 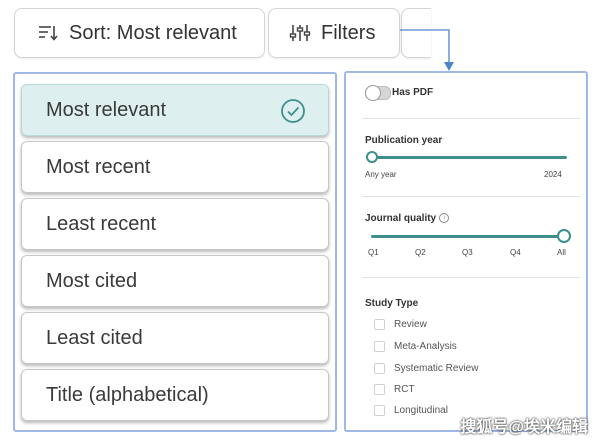 What do you see at coordinates (413, 92) in the screenshot?
I see `has-pdf-label: Has PDF` at bounding box center [413, 92].